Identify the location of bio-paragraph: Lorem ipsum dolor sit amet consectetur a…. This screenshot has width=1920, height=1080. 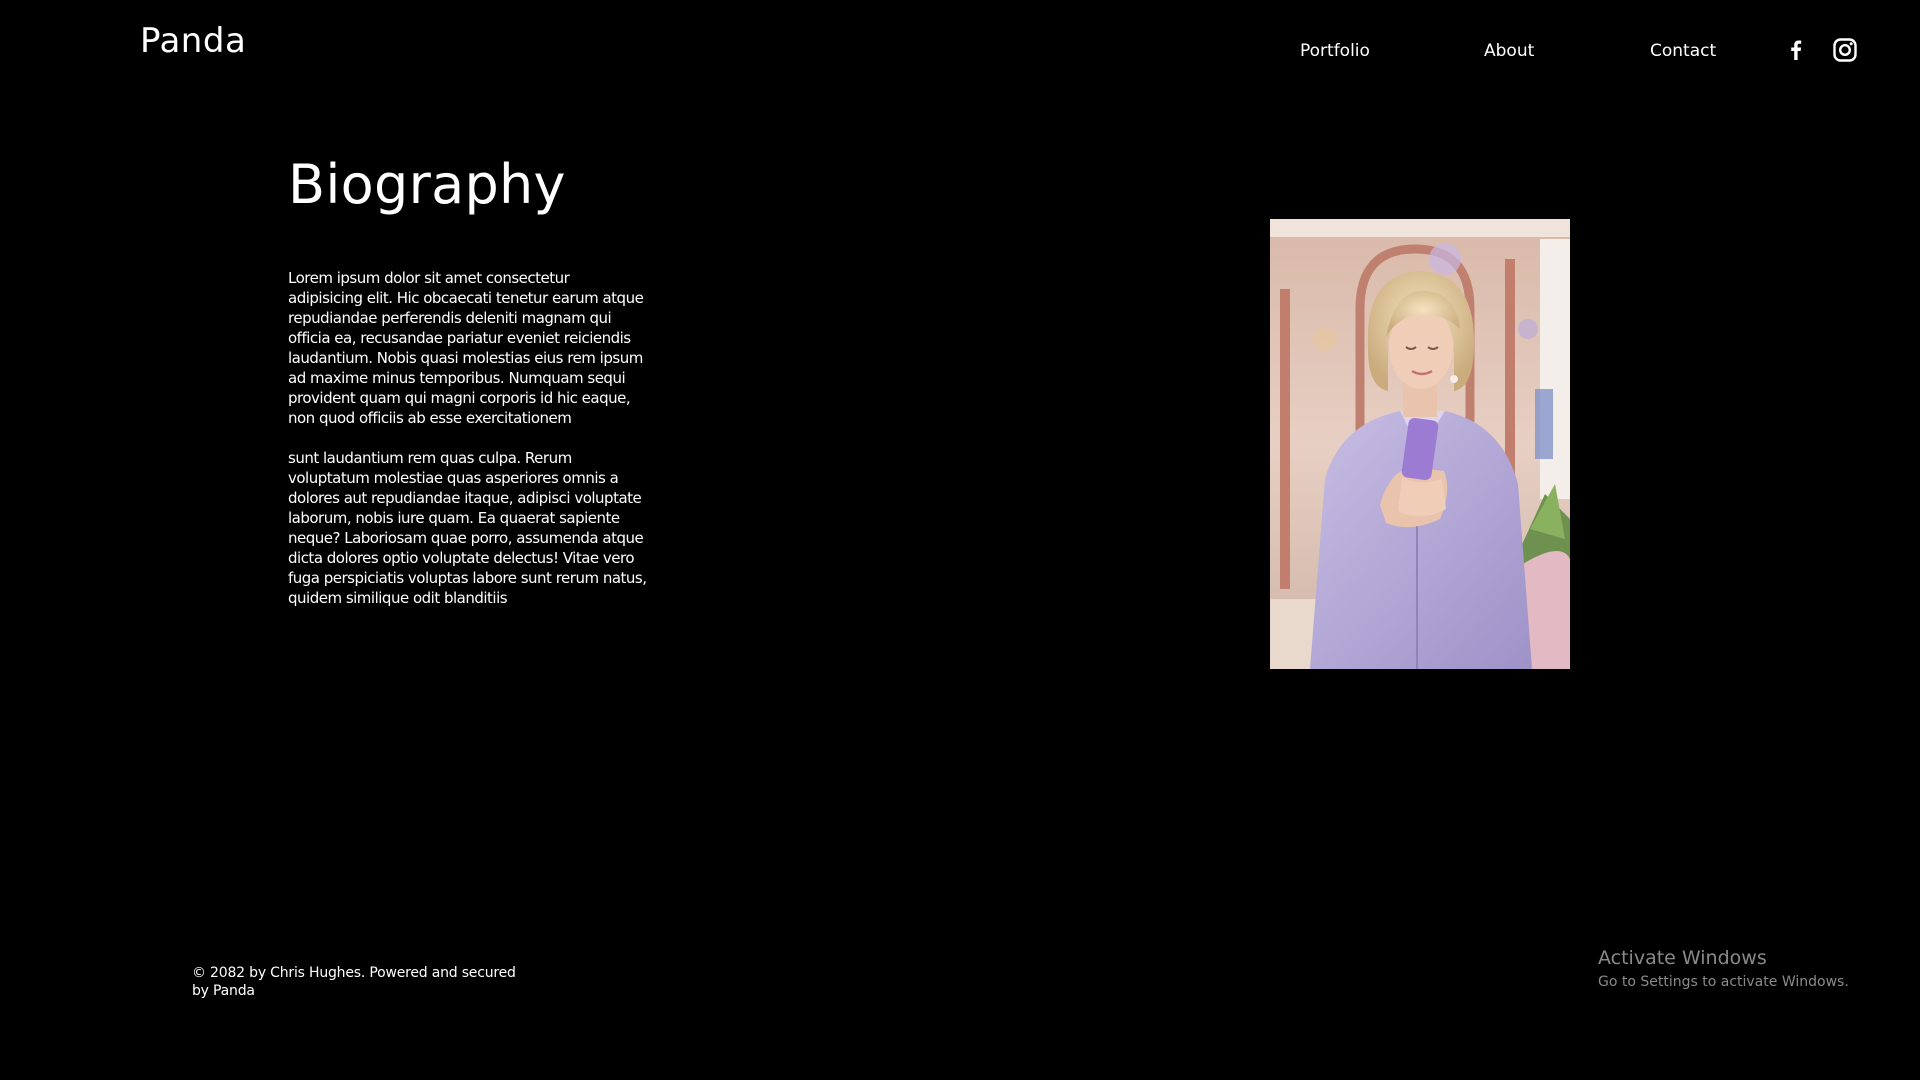
(466, 348).